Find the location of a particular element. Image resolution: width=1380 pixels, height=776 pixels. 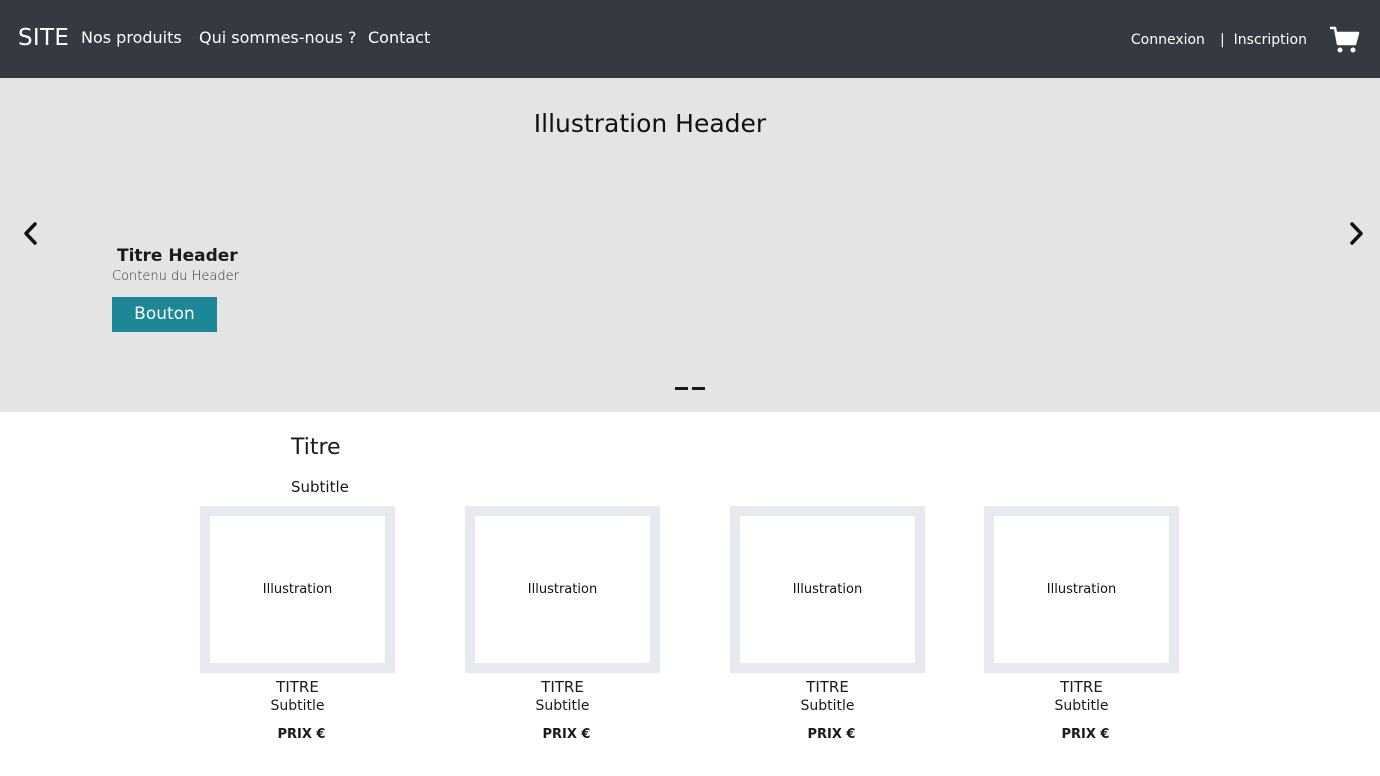

hero-content: Contenu du Header is located at coordinates (175, 276).